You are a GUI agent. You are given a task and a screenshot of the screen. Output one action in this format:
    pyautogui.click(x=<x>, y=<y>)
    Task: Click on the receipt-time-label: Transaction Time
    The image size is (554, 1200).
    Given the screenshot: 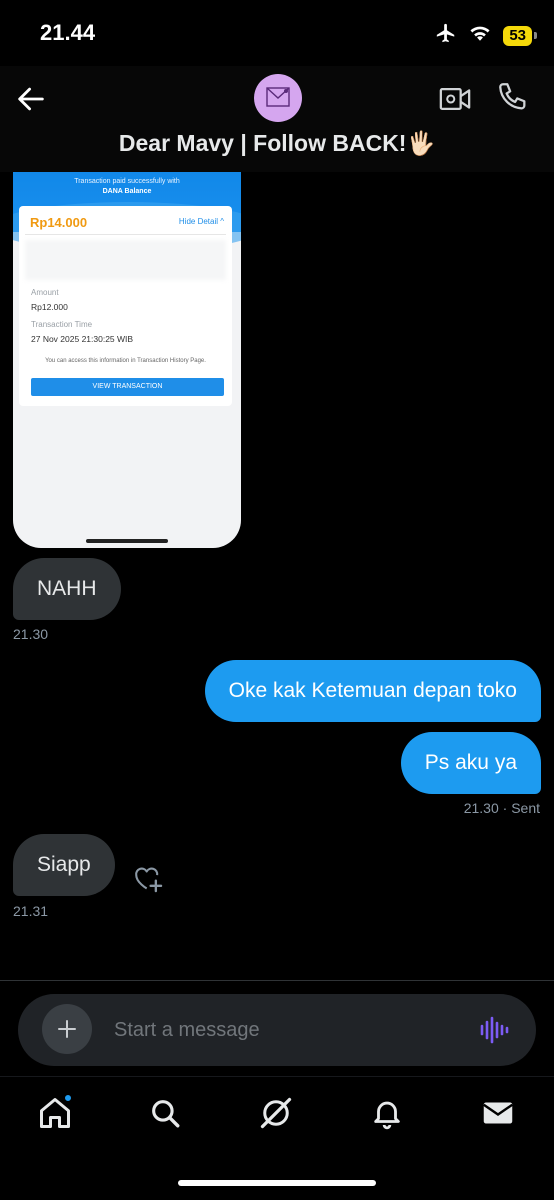 What is the action you would take?
    pyautogui.click(x=62, y=324)
    